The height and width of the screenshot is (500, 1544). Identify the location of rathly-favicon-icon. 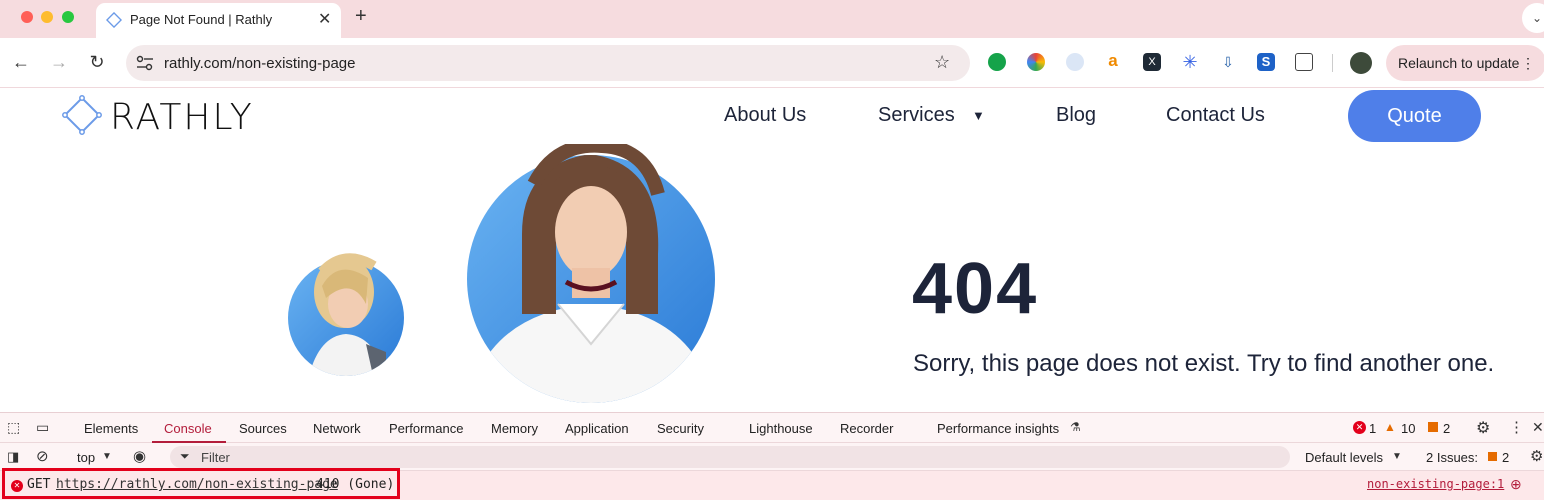
(114, 20).